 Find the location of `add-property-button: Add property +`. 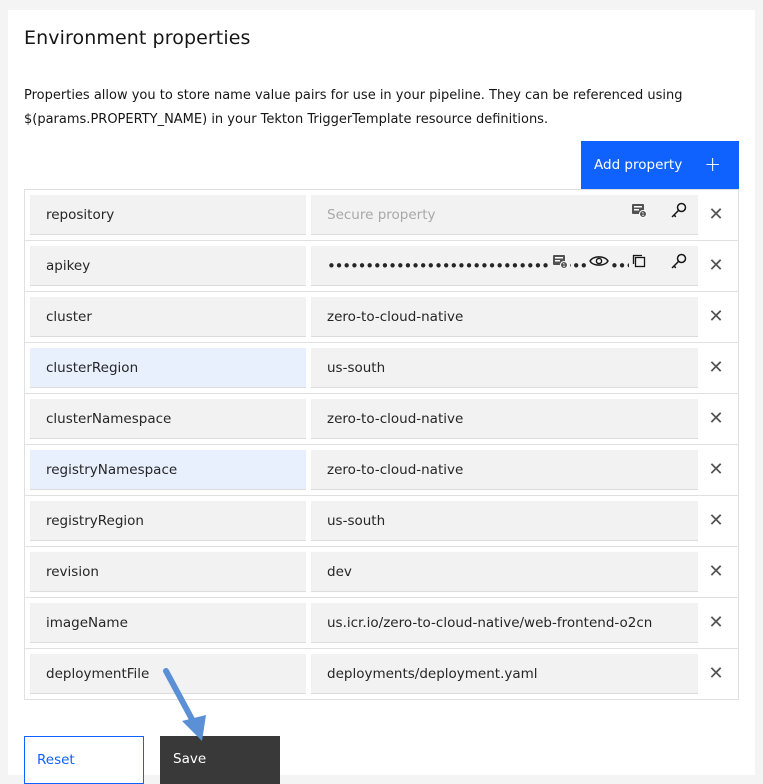

add-property-button: Add property + is located at coordinates (660, 165).